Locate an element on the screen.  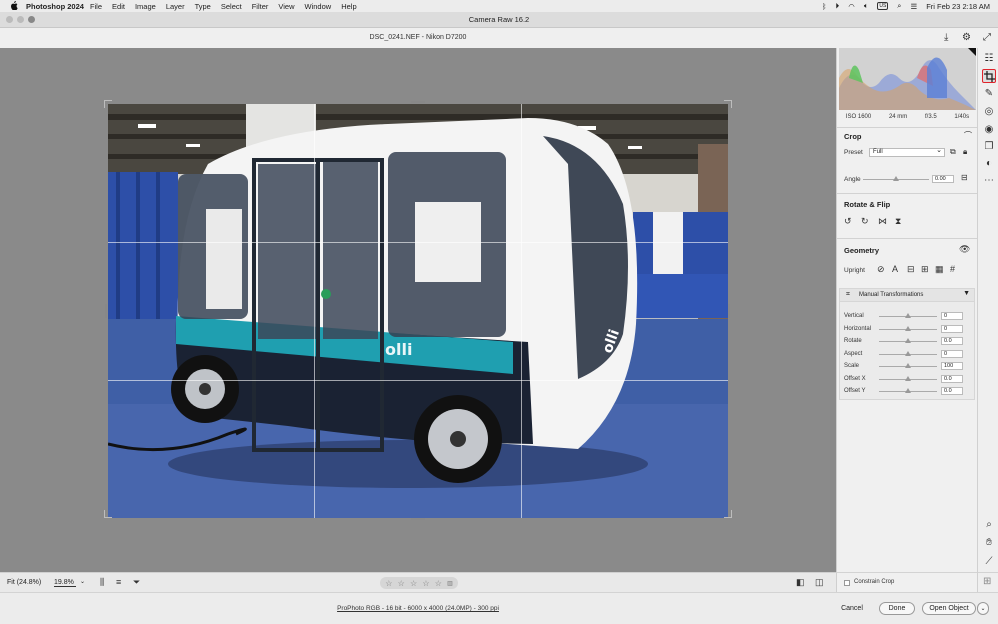
slider-value-scale: 100 is located at coordinates (952, 366).